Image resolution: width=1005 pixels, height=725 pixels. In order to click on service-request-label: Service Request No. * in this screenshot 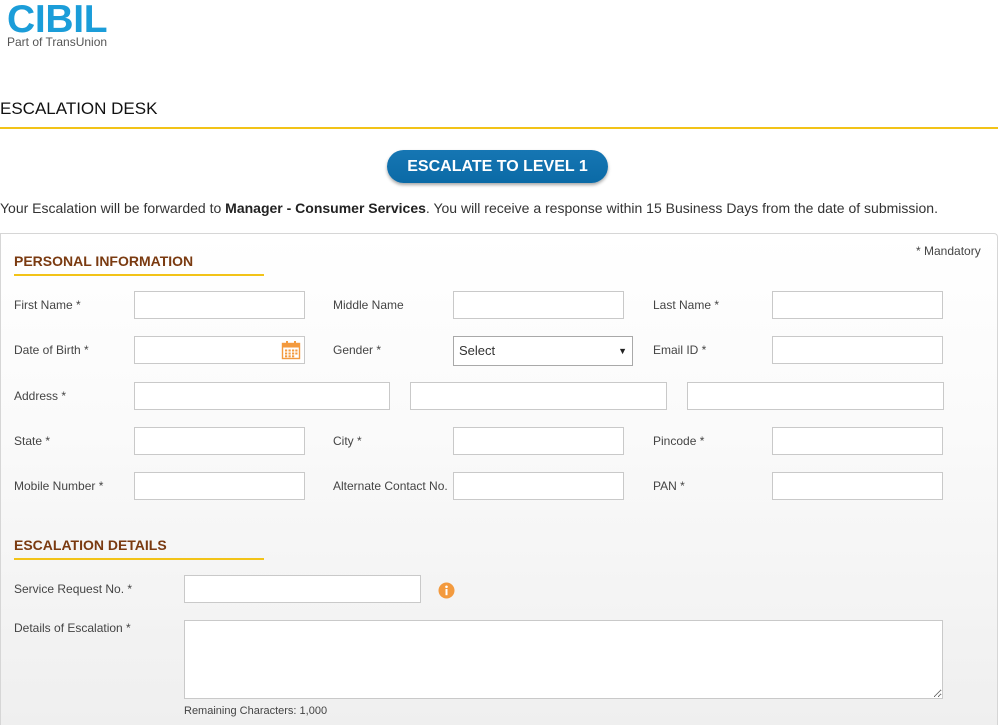, I will do `click(73, 589)`.